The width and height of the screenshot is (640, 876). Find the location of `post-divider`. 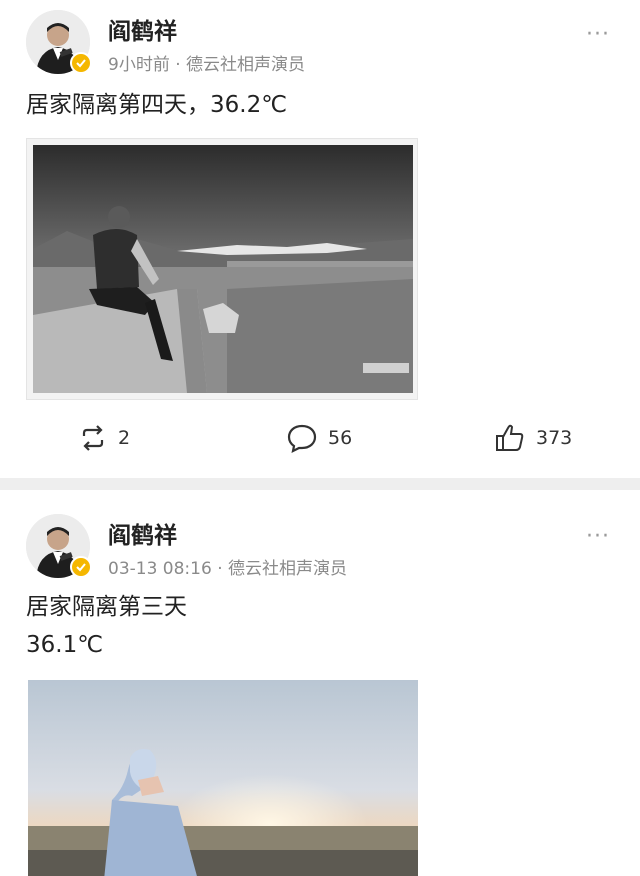

post-divider is located at coordinates (320, 484).